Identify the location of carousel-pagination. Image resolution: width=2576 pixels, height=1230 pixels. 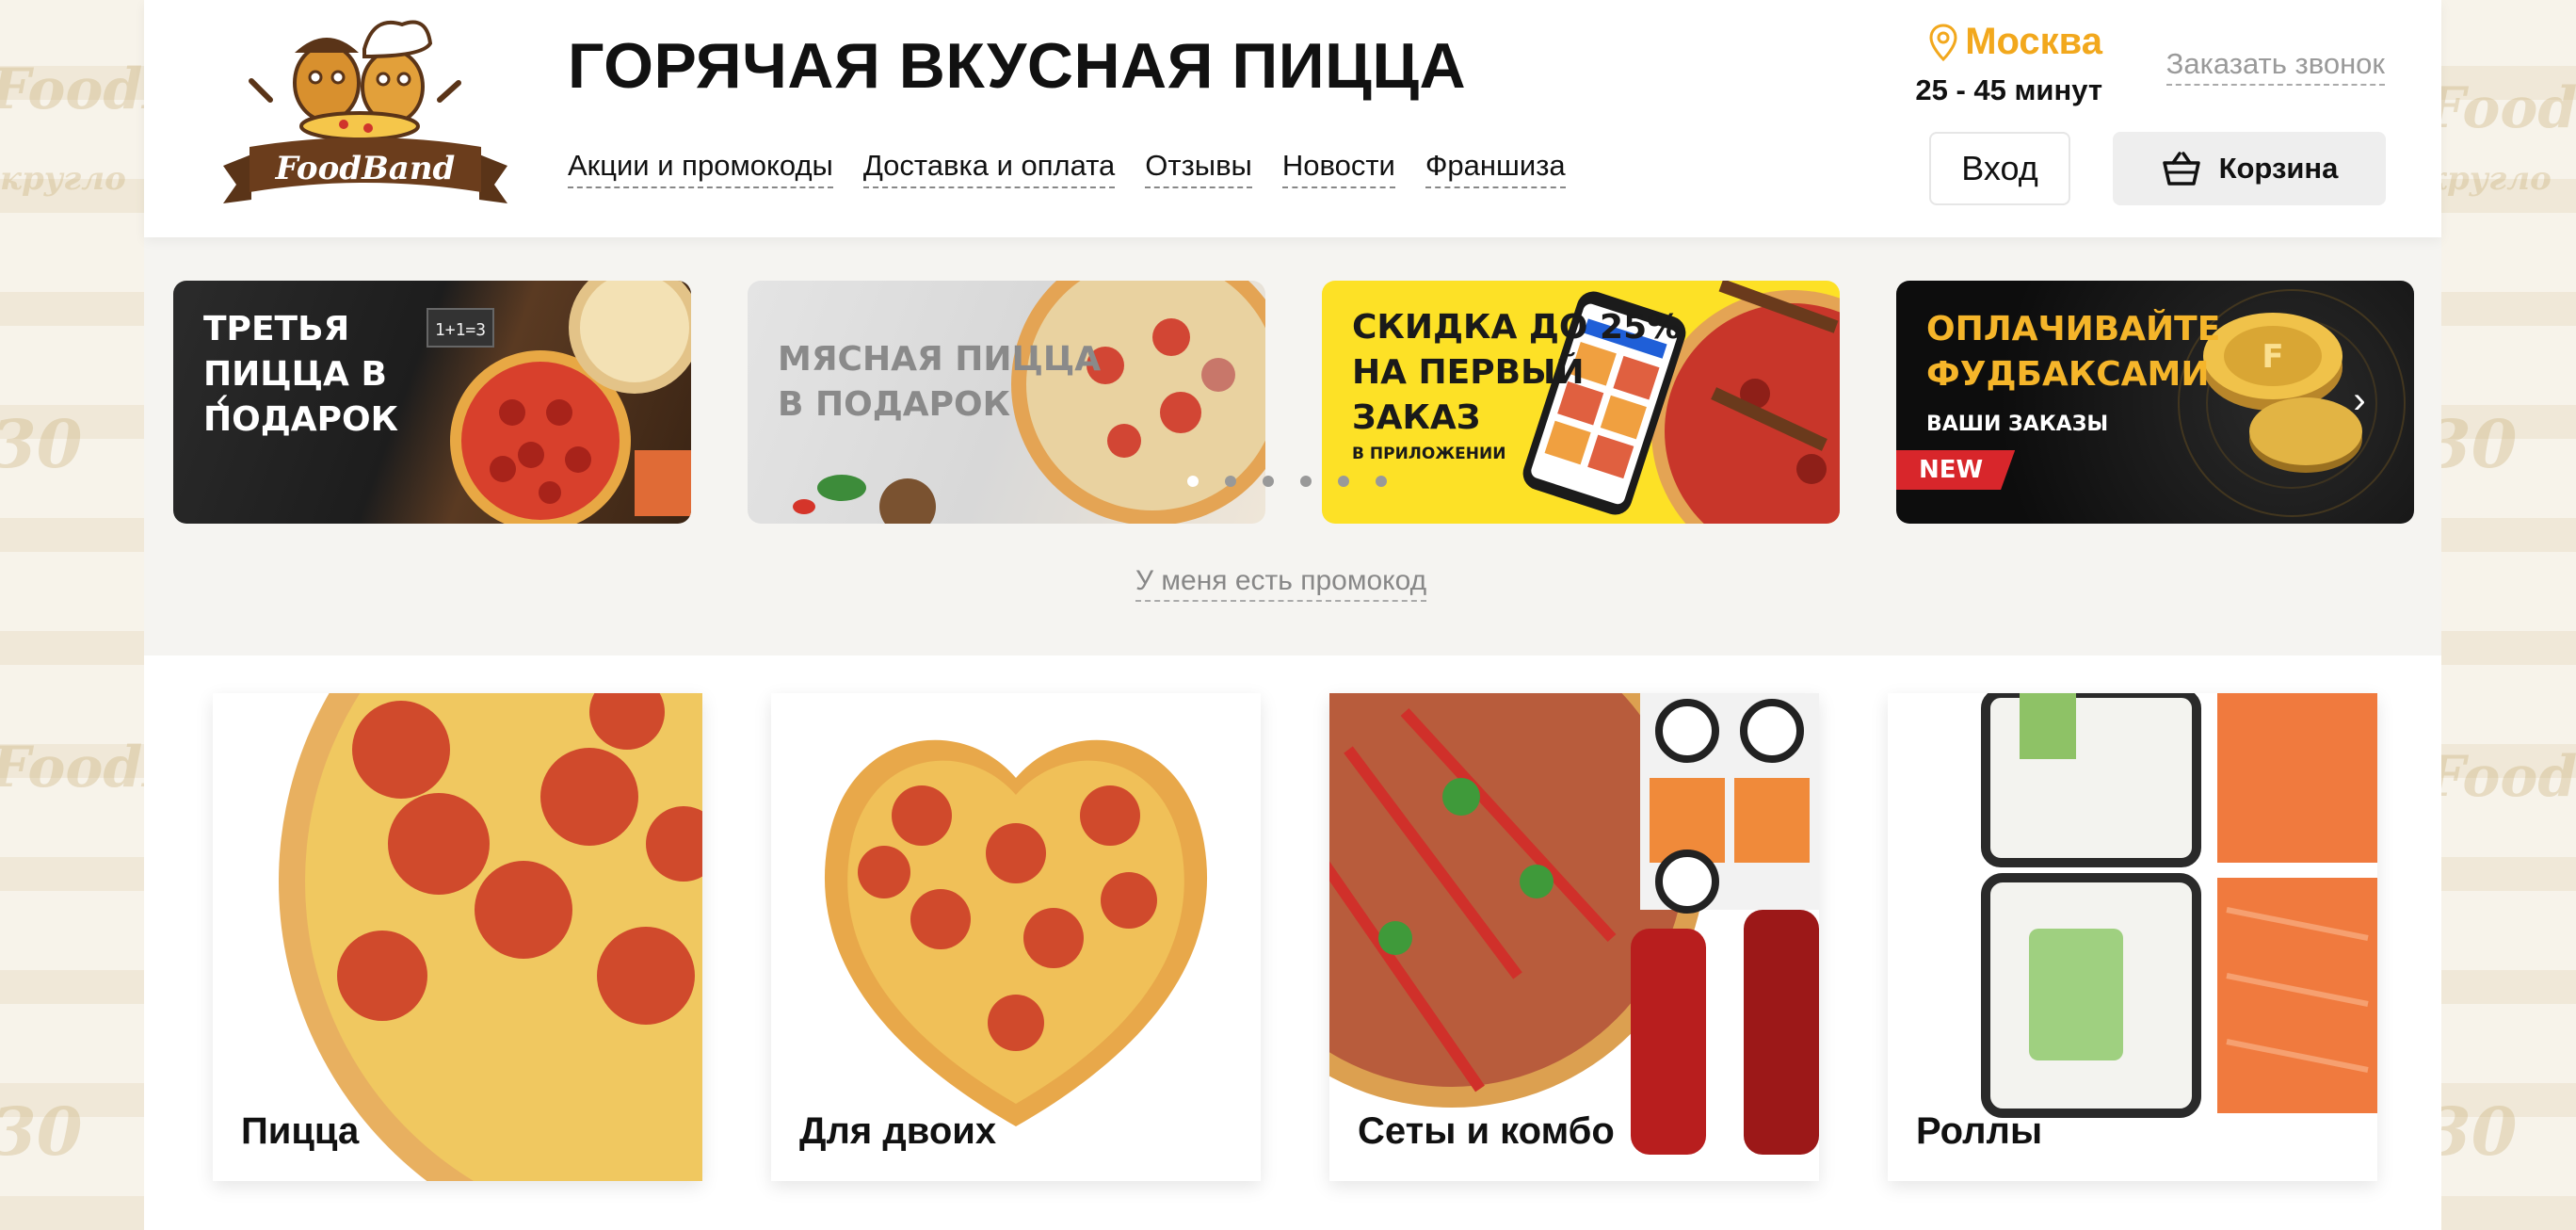
(1287, 481).